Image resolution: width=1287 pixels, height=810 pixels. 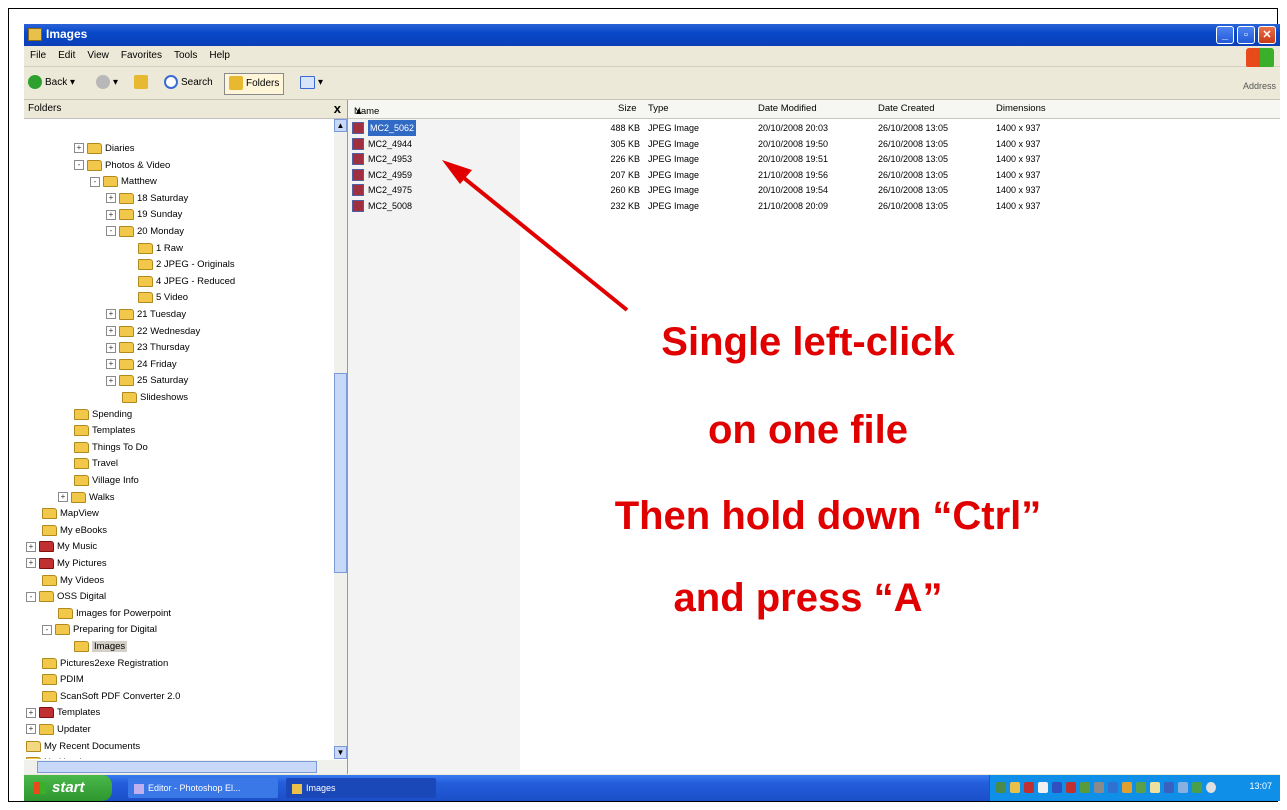 What do you see at coordinates (828, 516) in the screenshot?
I see `instruction-line-3: Then hold down “Ctrl”` at bounding box center [828, 516].